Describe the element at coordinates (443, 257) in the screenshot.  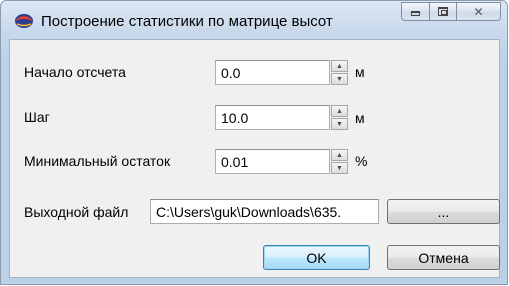
I see `cancel-button: Отмена` at that location.